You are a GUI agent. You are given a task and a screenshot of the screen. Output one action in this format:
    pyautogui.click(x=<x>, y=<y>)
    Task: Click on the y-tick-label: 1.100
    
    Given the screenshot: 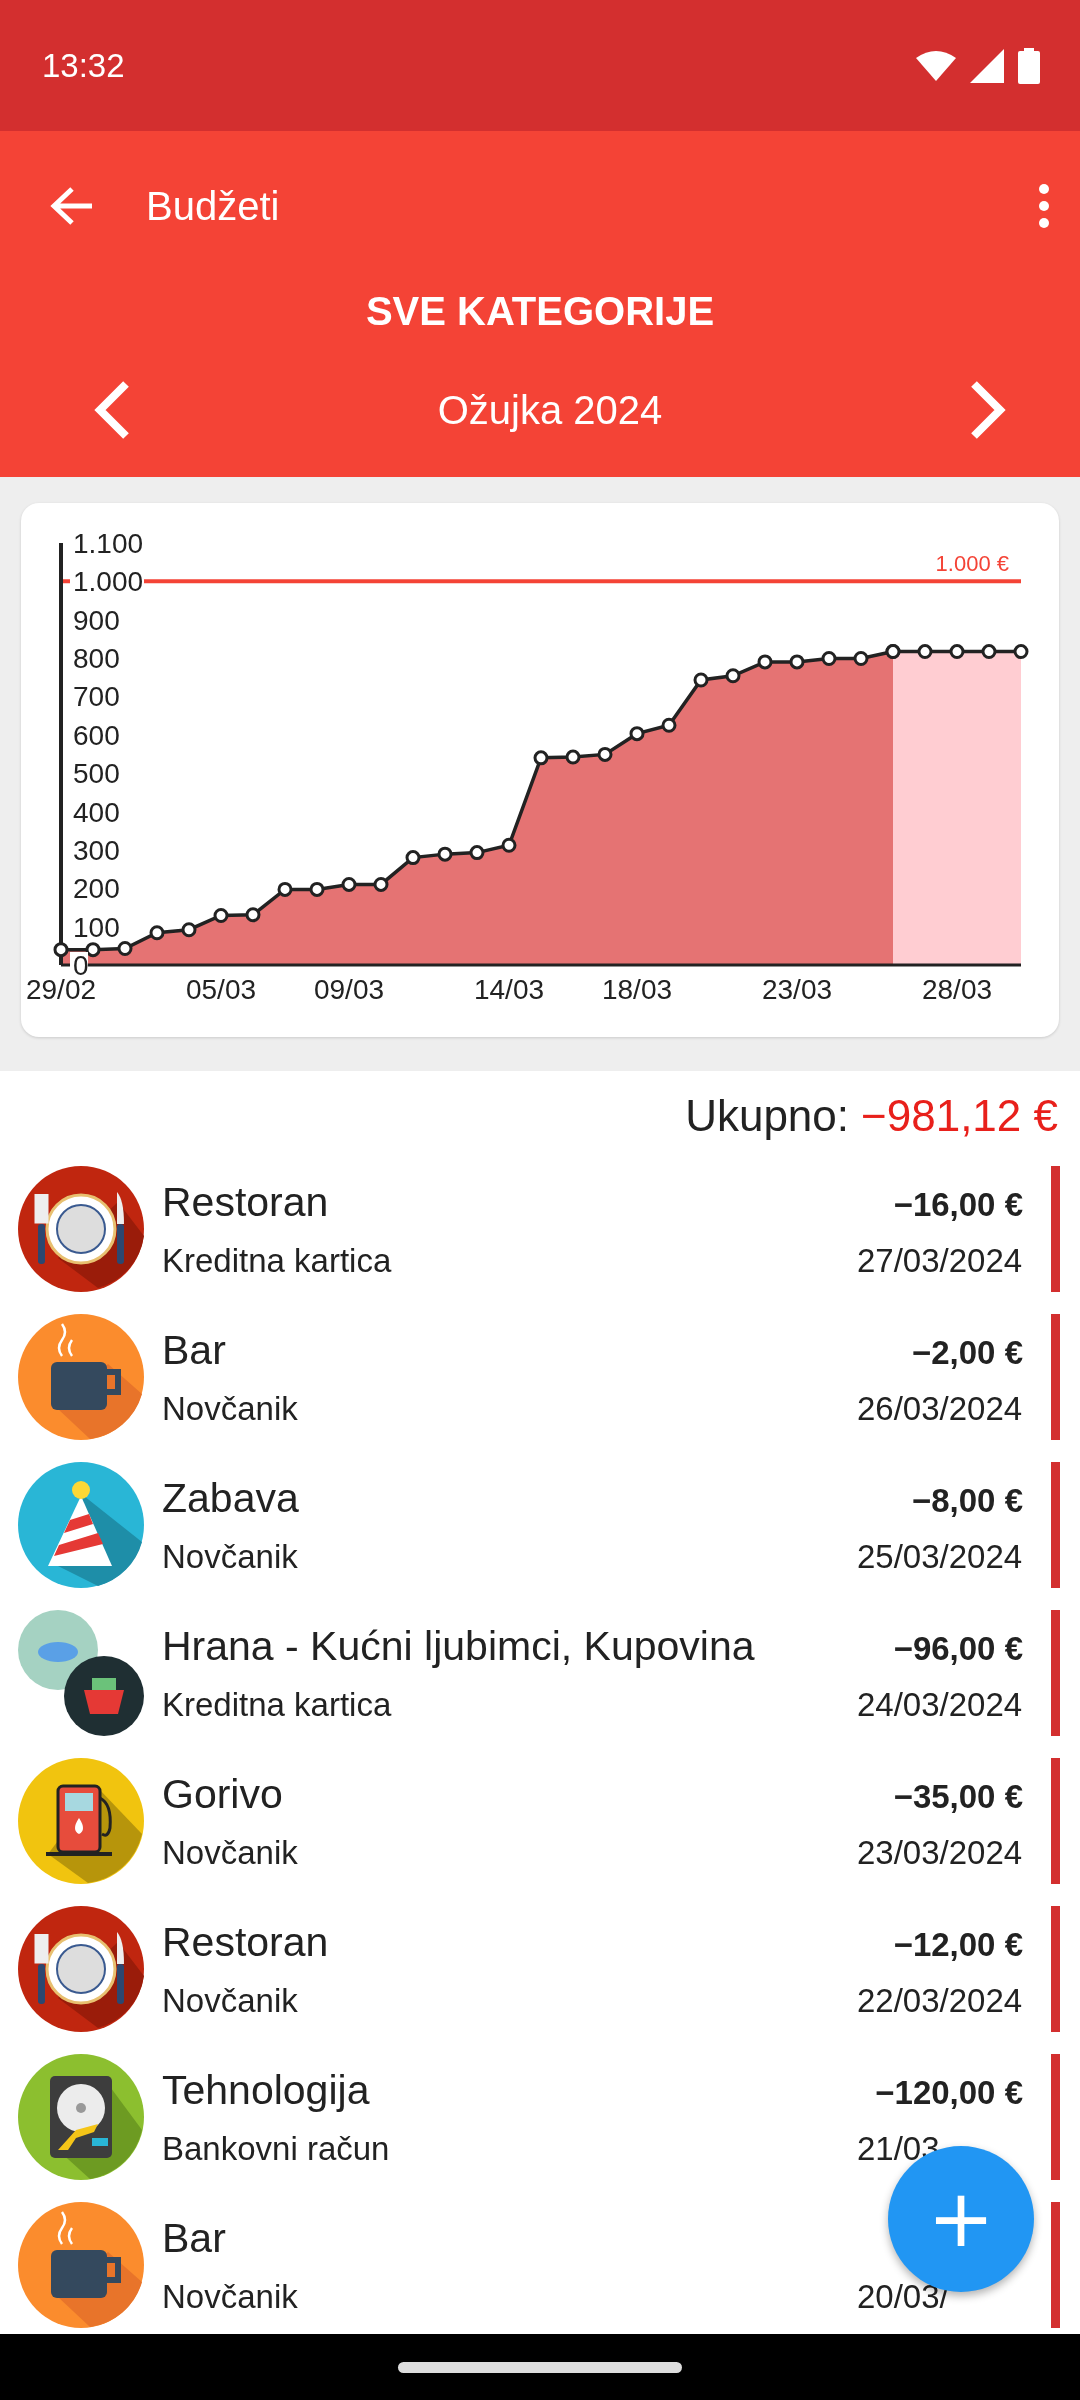 What is the action you would take?
    pyautogui.click(x=108, y=543)
    